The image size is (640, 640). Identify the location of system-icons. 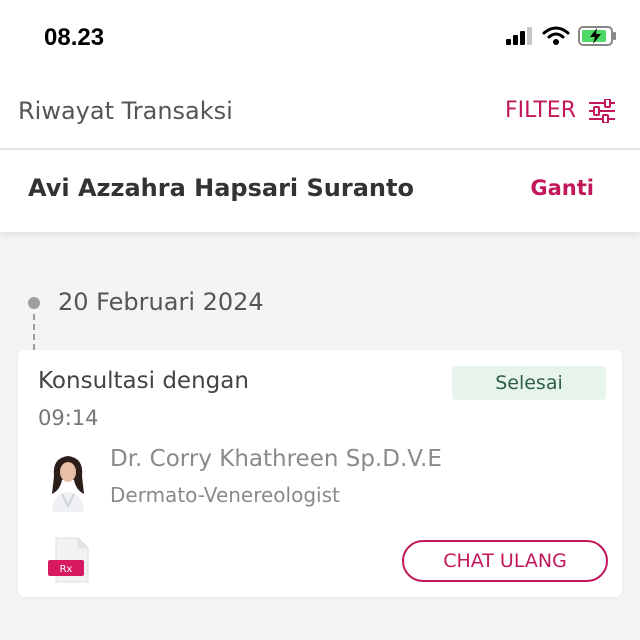
(562, 36).